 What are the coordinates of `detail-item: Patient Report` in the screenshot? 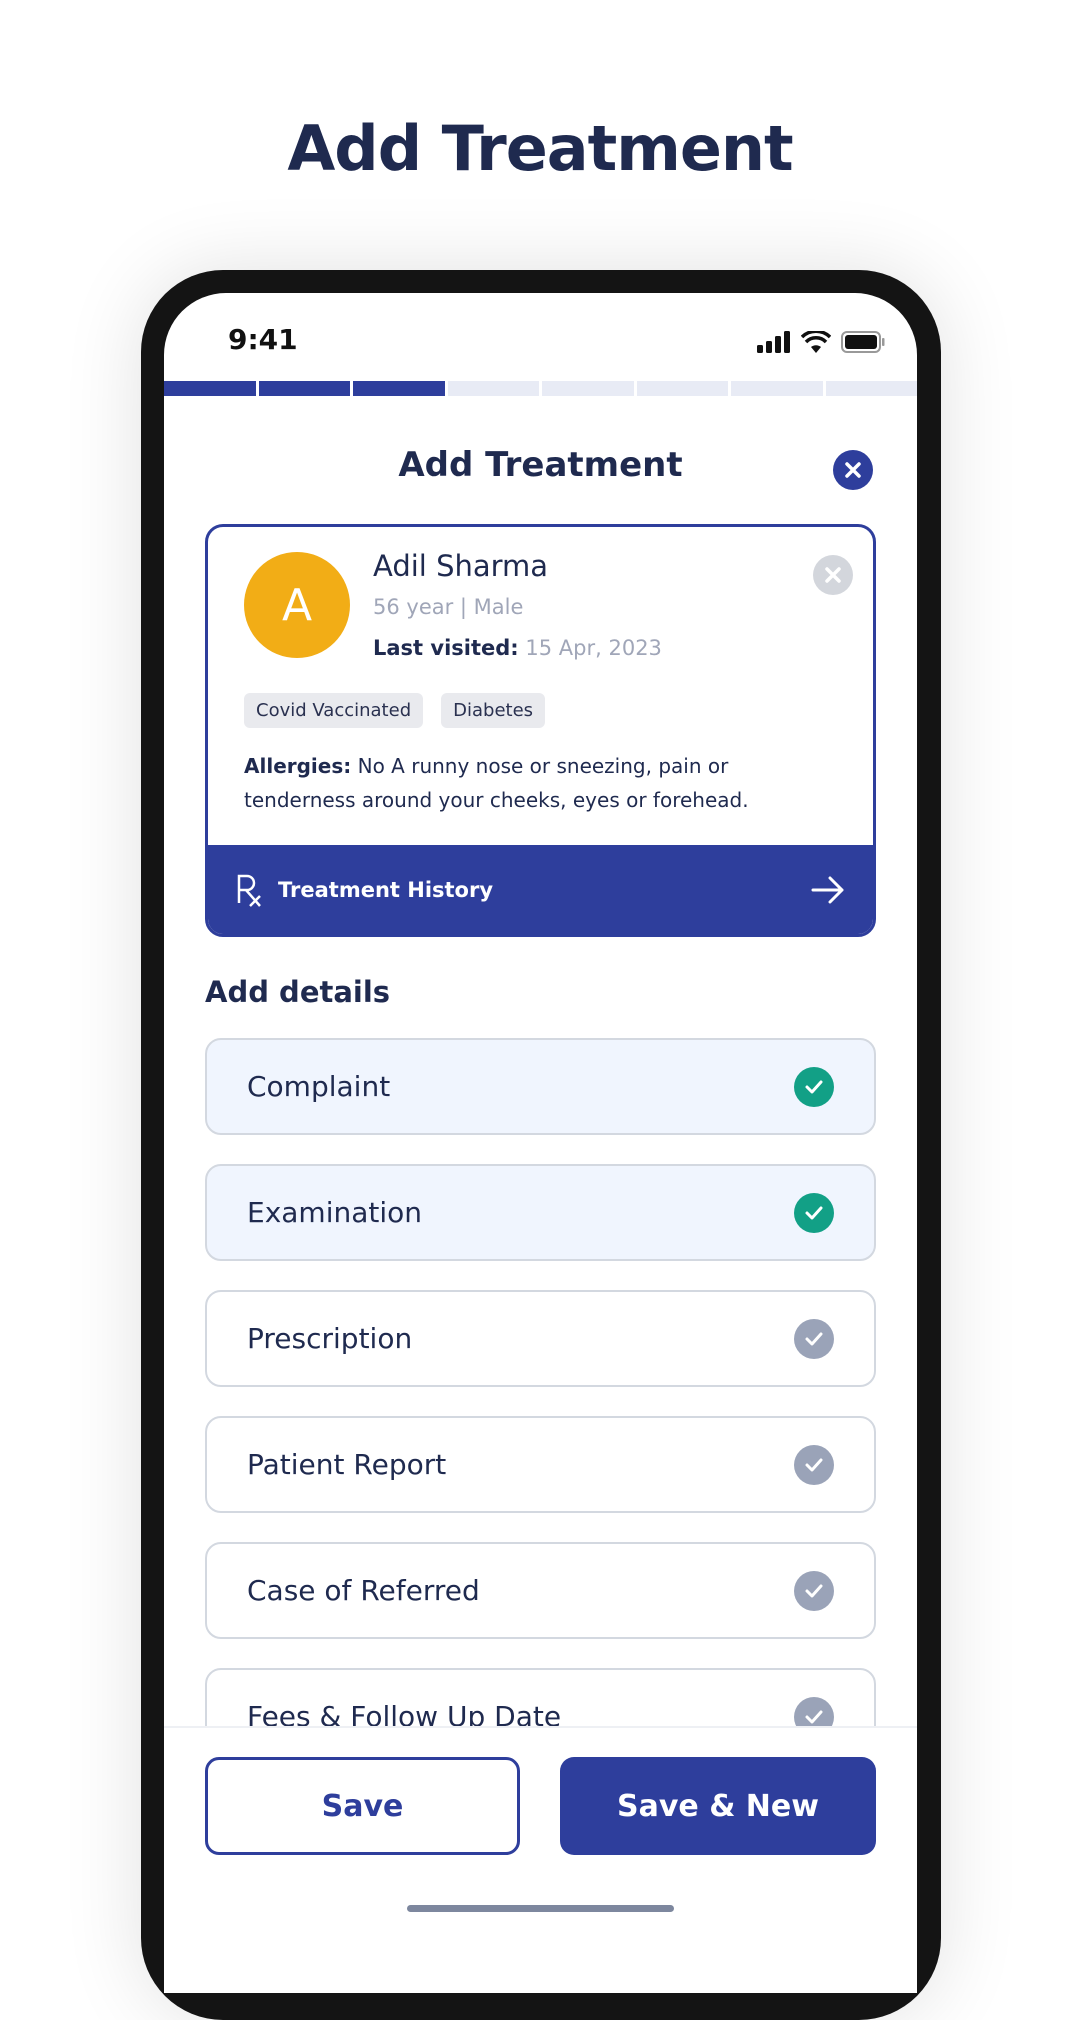 It's located at (540, 1464).